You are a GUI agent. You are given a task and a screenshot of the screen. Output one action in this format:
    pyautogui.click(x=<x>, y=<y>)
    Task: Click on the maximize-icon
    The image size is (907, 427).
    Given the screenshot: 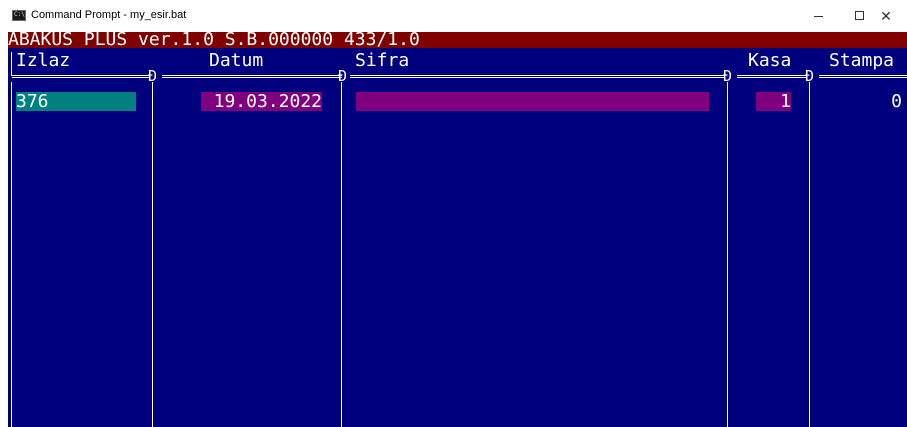 What is the action you would take?
    pyautogui.click(x=859, y=15)
    